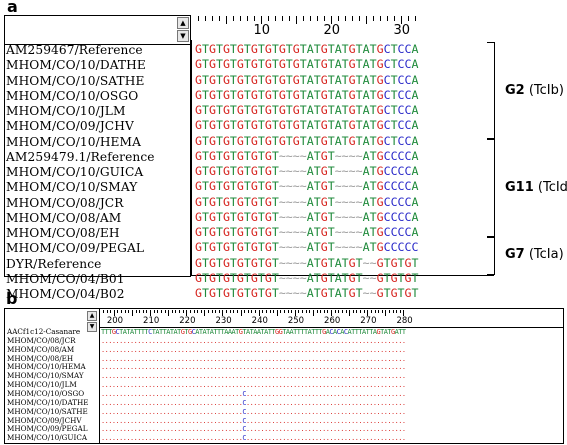  What do you see at coordinates (76, 65) in the screenshot?
I see `sequence-name: MHOM/CO/10/DATHE` at bounding box center [76, 65].